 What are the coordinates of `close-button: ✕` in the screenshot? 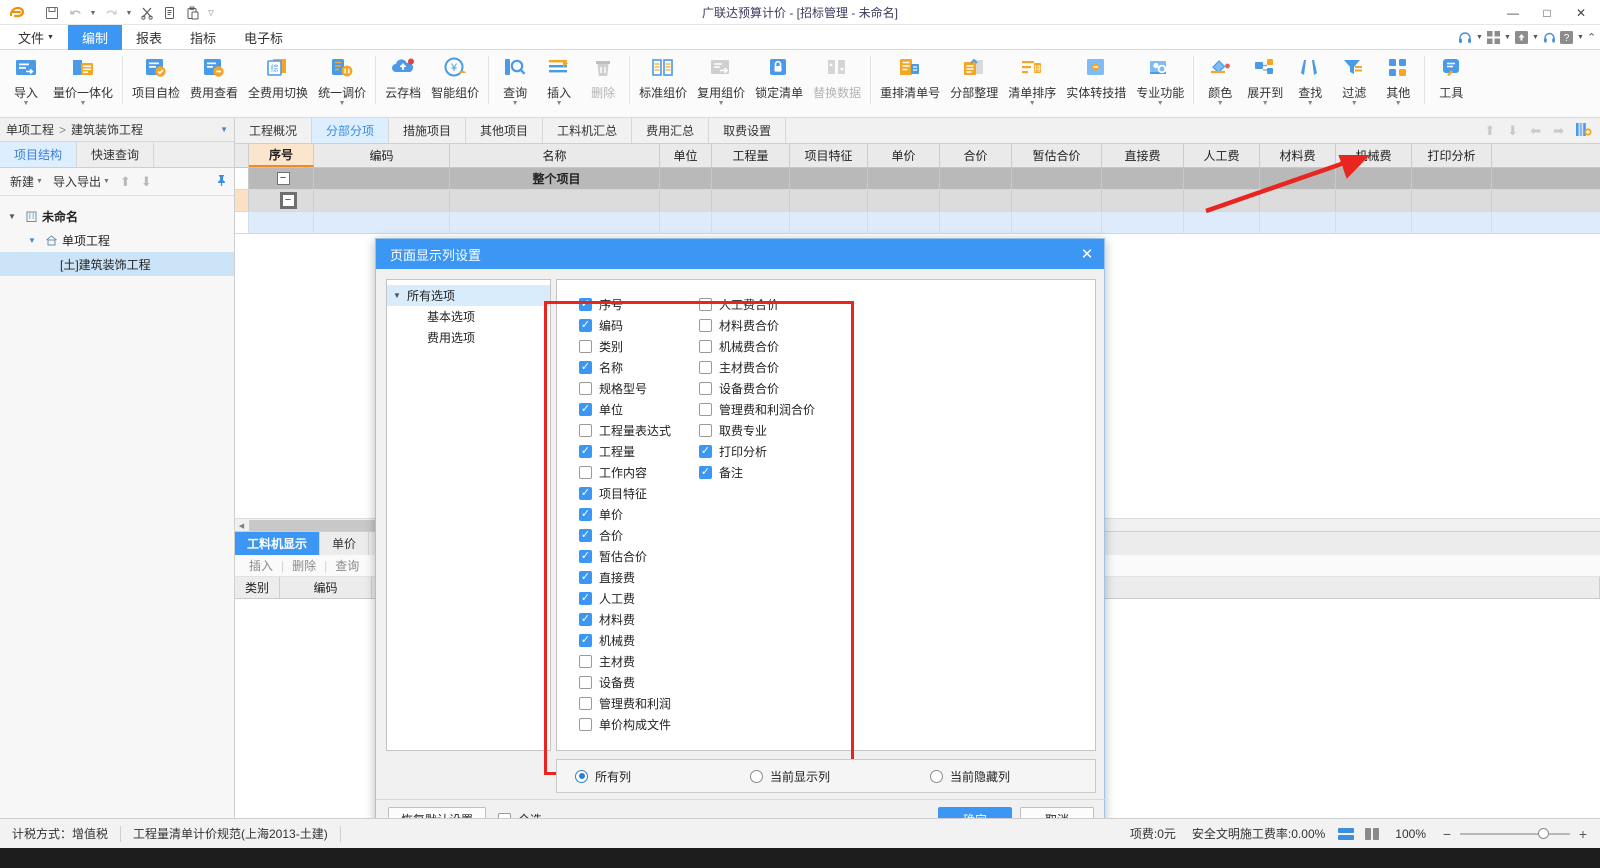 It's located at (1581, 13).